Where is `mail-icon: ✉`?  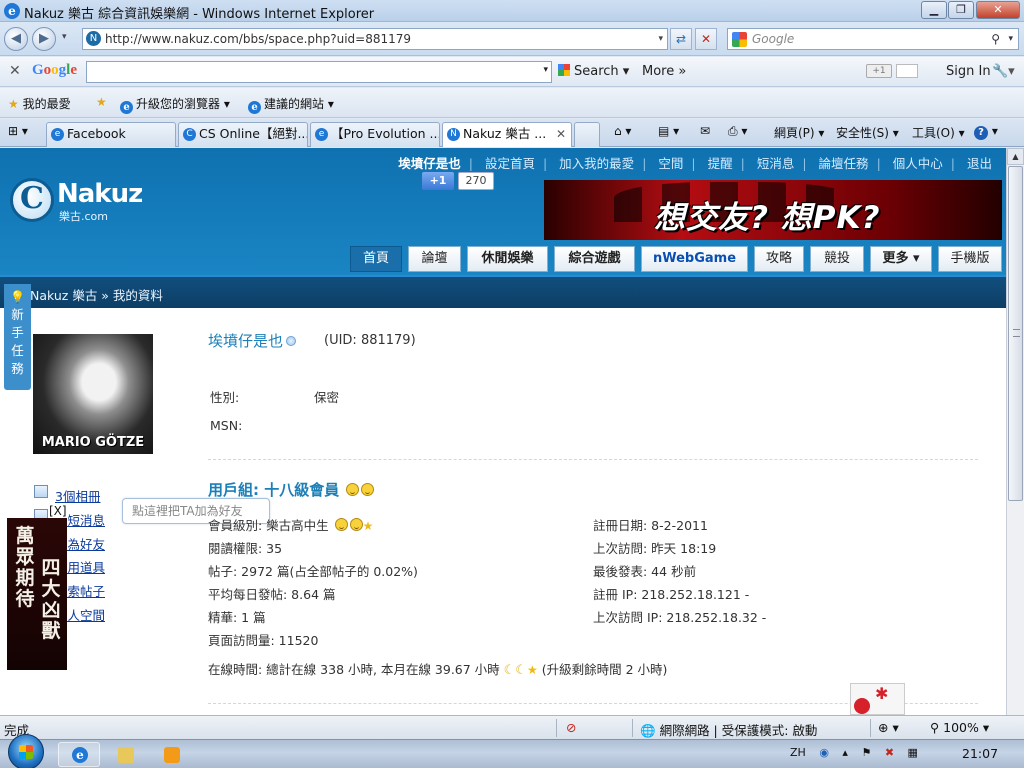 mail-icon: ✉ is located at coordinates (705, 131).